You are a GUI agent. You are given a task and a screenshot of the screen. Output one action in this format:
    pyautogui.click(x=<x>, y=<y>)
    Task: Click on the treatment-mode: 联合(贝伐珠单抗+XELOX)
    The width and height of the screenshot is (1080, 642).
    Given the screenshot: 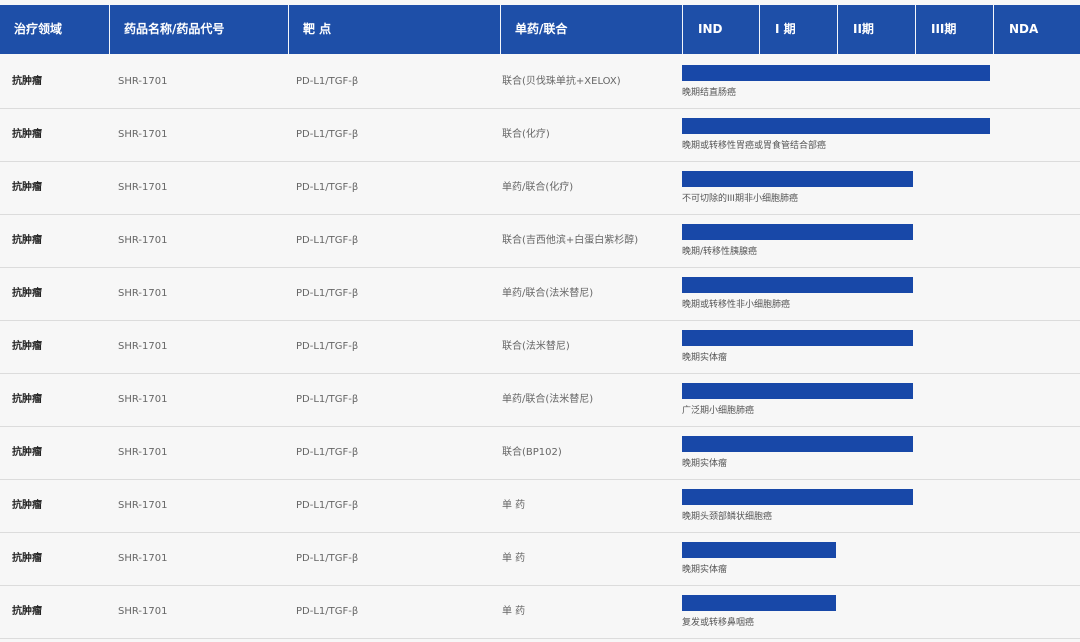 What is the action you would take?
    pyautogui.click(x=561, y=81)
    